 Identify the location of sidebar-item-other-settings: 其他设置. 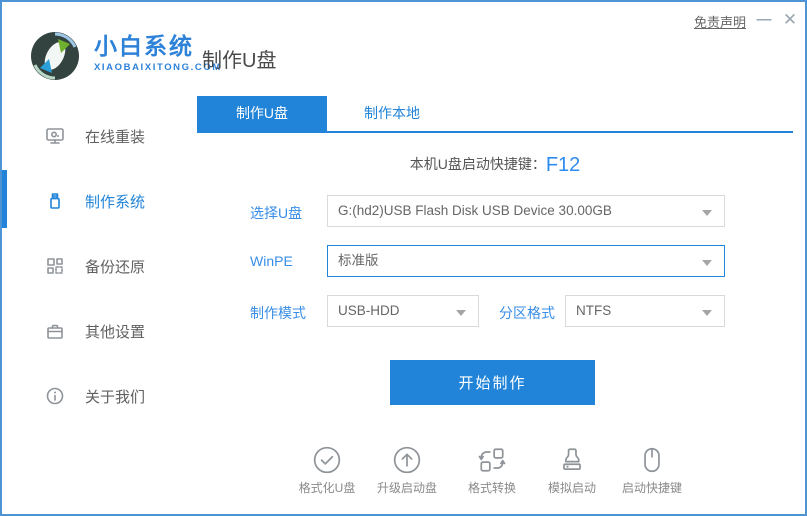
(94, 331).